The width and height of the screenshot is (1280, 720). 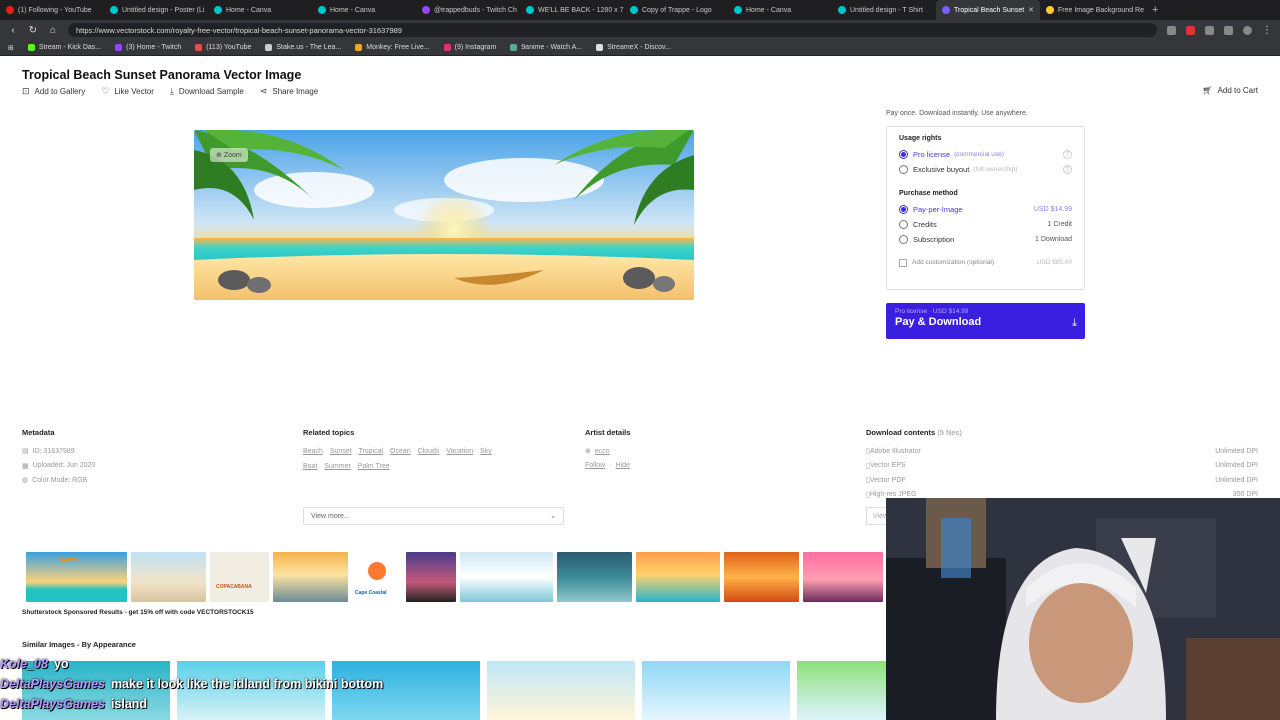 I want to click on tag-link: Summer, so click(x=337, y=466).